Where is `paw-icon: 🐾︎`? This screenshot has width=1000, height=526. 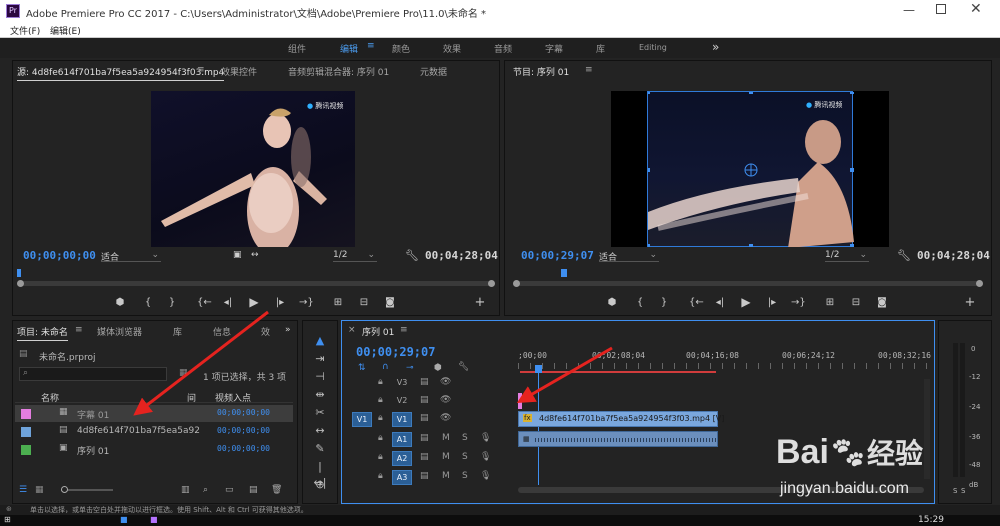 paw-icon: 🐾︎ is located at coordinates (848, 453).